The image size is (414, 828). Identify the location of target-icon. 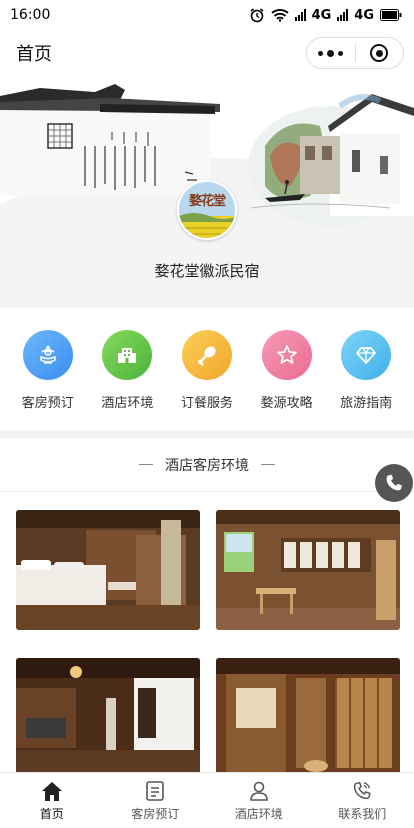
(379, 53).